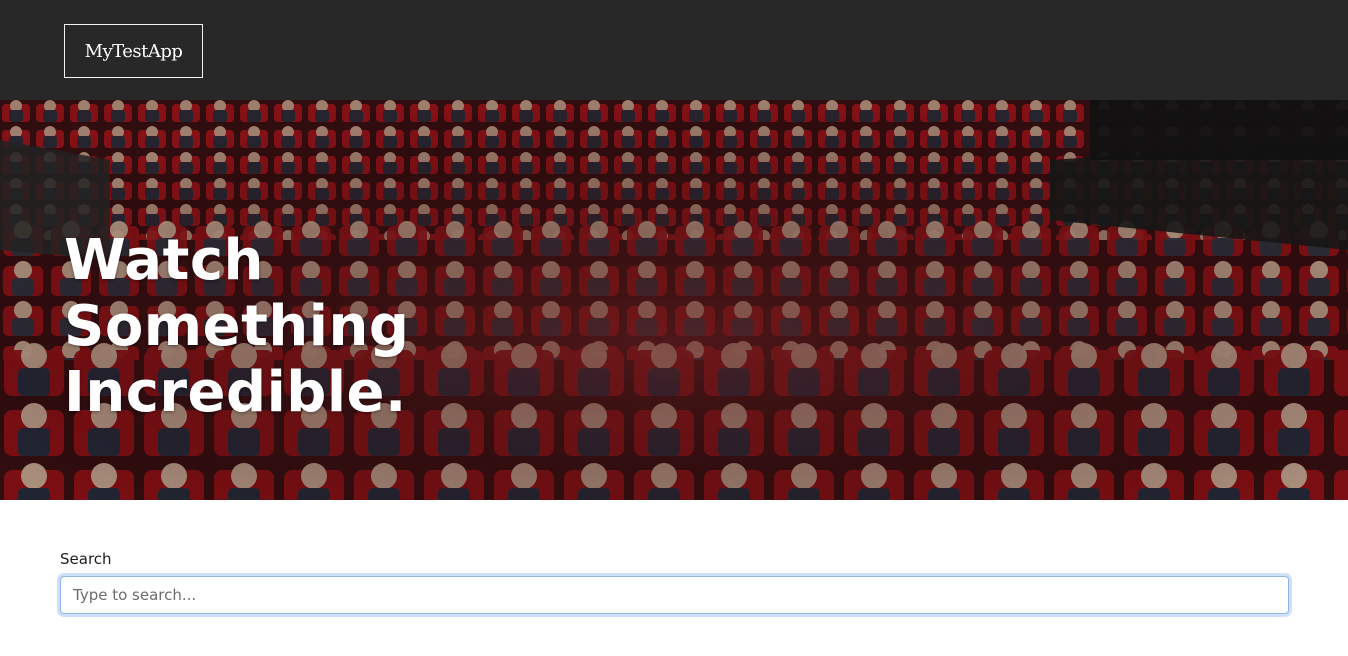  Describe the element at coordinates (133, 51) in the screenshot. I see `app-logo-button: MyTestApp` at that location.